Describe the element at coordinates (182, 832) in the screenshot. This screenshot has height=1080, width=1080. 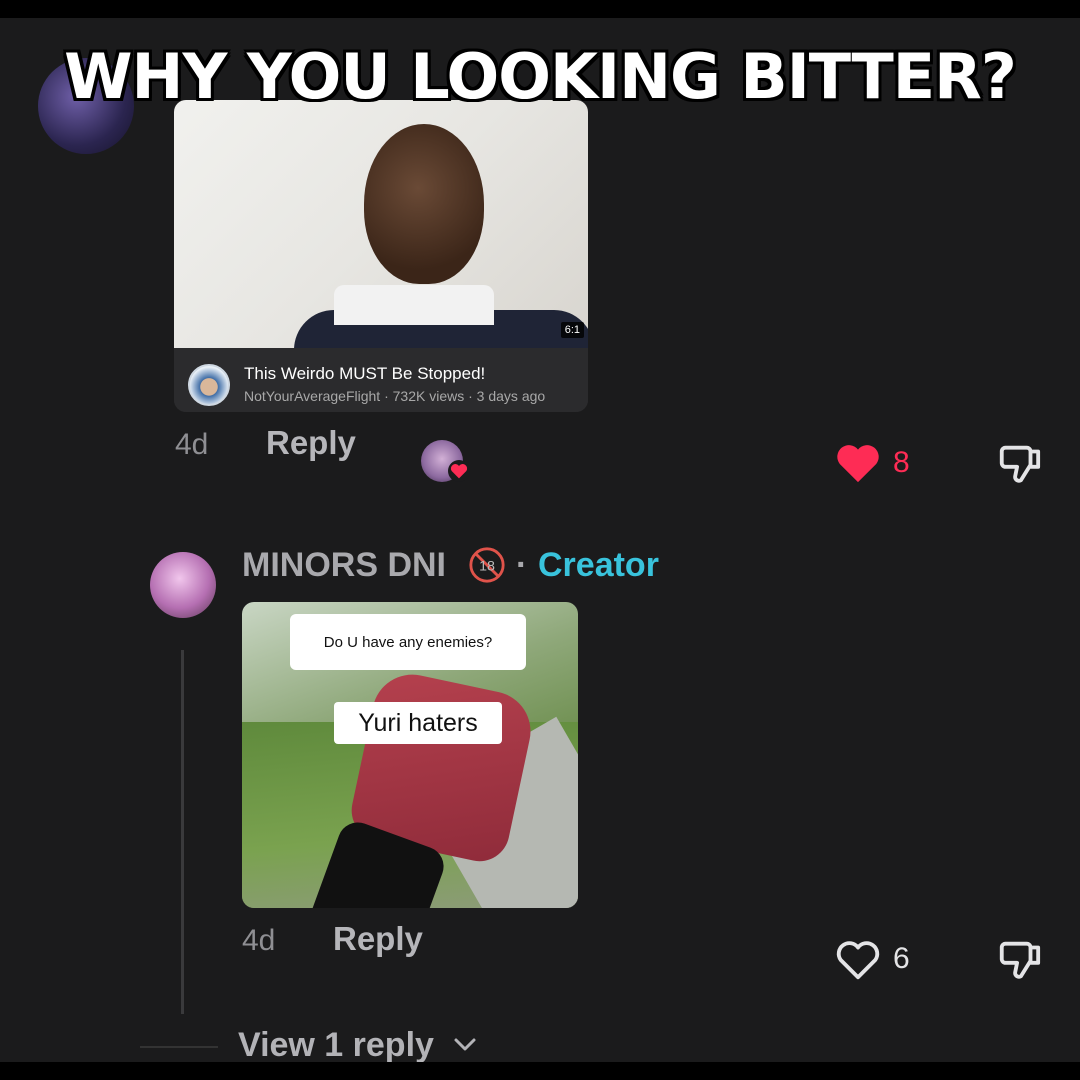
I see `thread-line` at that location.